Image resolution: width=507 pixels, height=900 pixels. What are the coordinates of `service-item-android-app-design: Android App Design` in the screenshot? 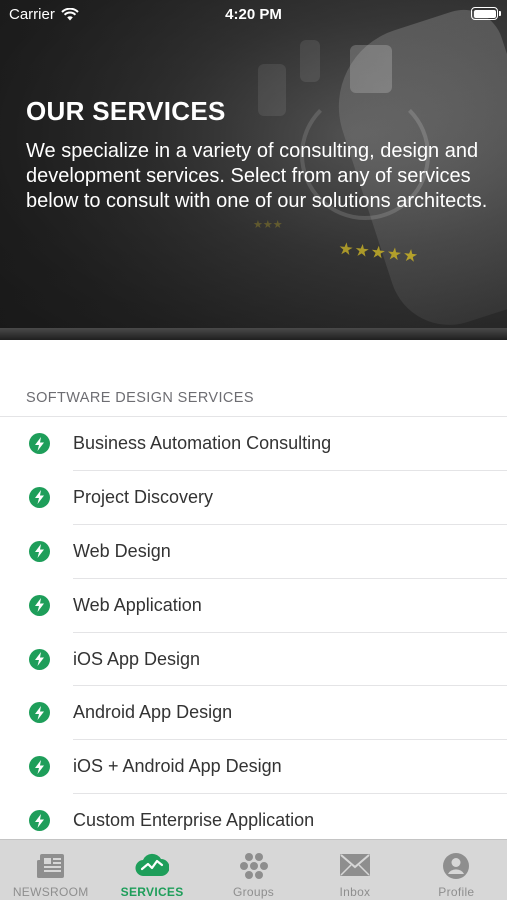 It's located at (253, 713).